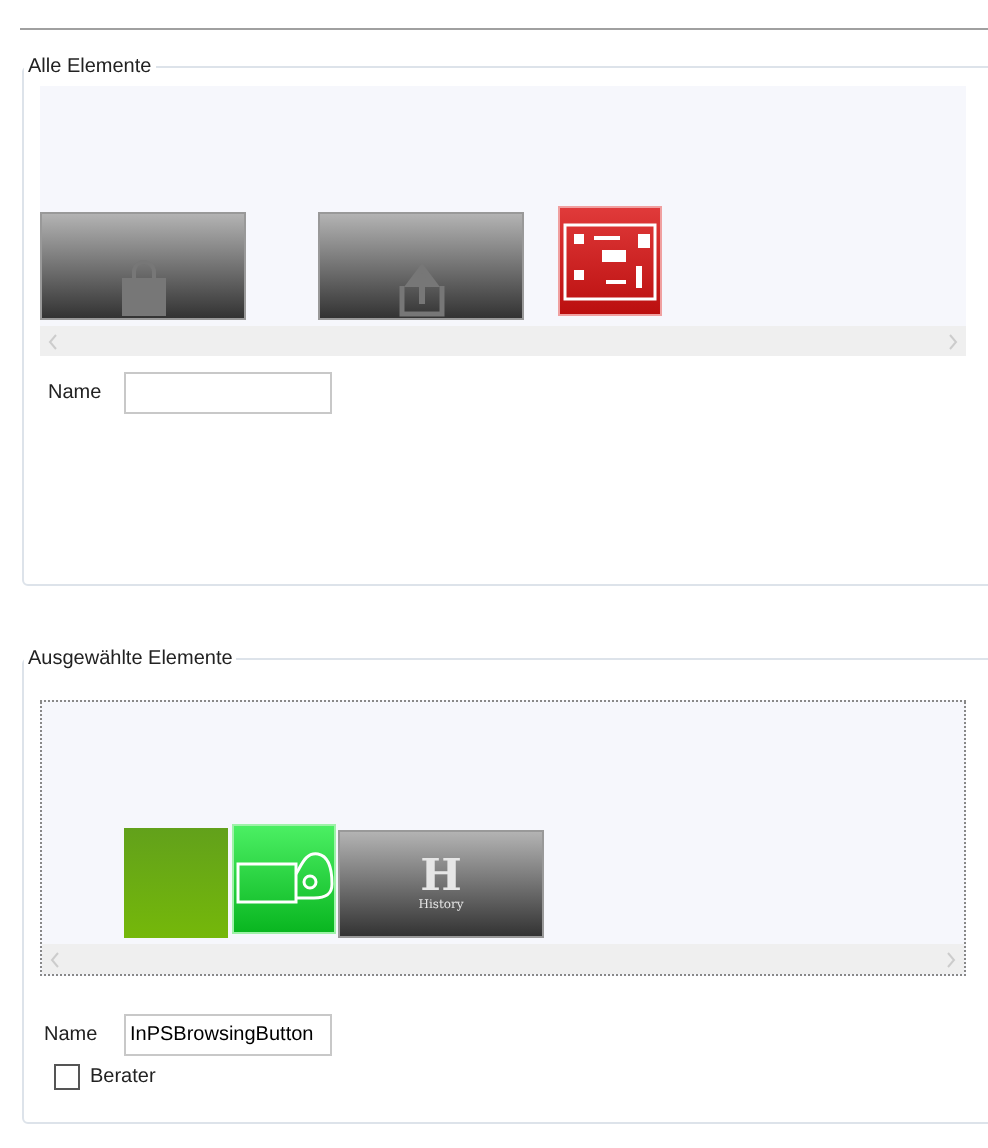  What do you see at coordinates (123, 1077) in the screenshot?
I see `checkbox-label: Berater` at bounding box center [123, 1077].